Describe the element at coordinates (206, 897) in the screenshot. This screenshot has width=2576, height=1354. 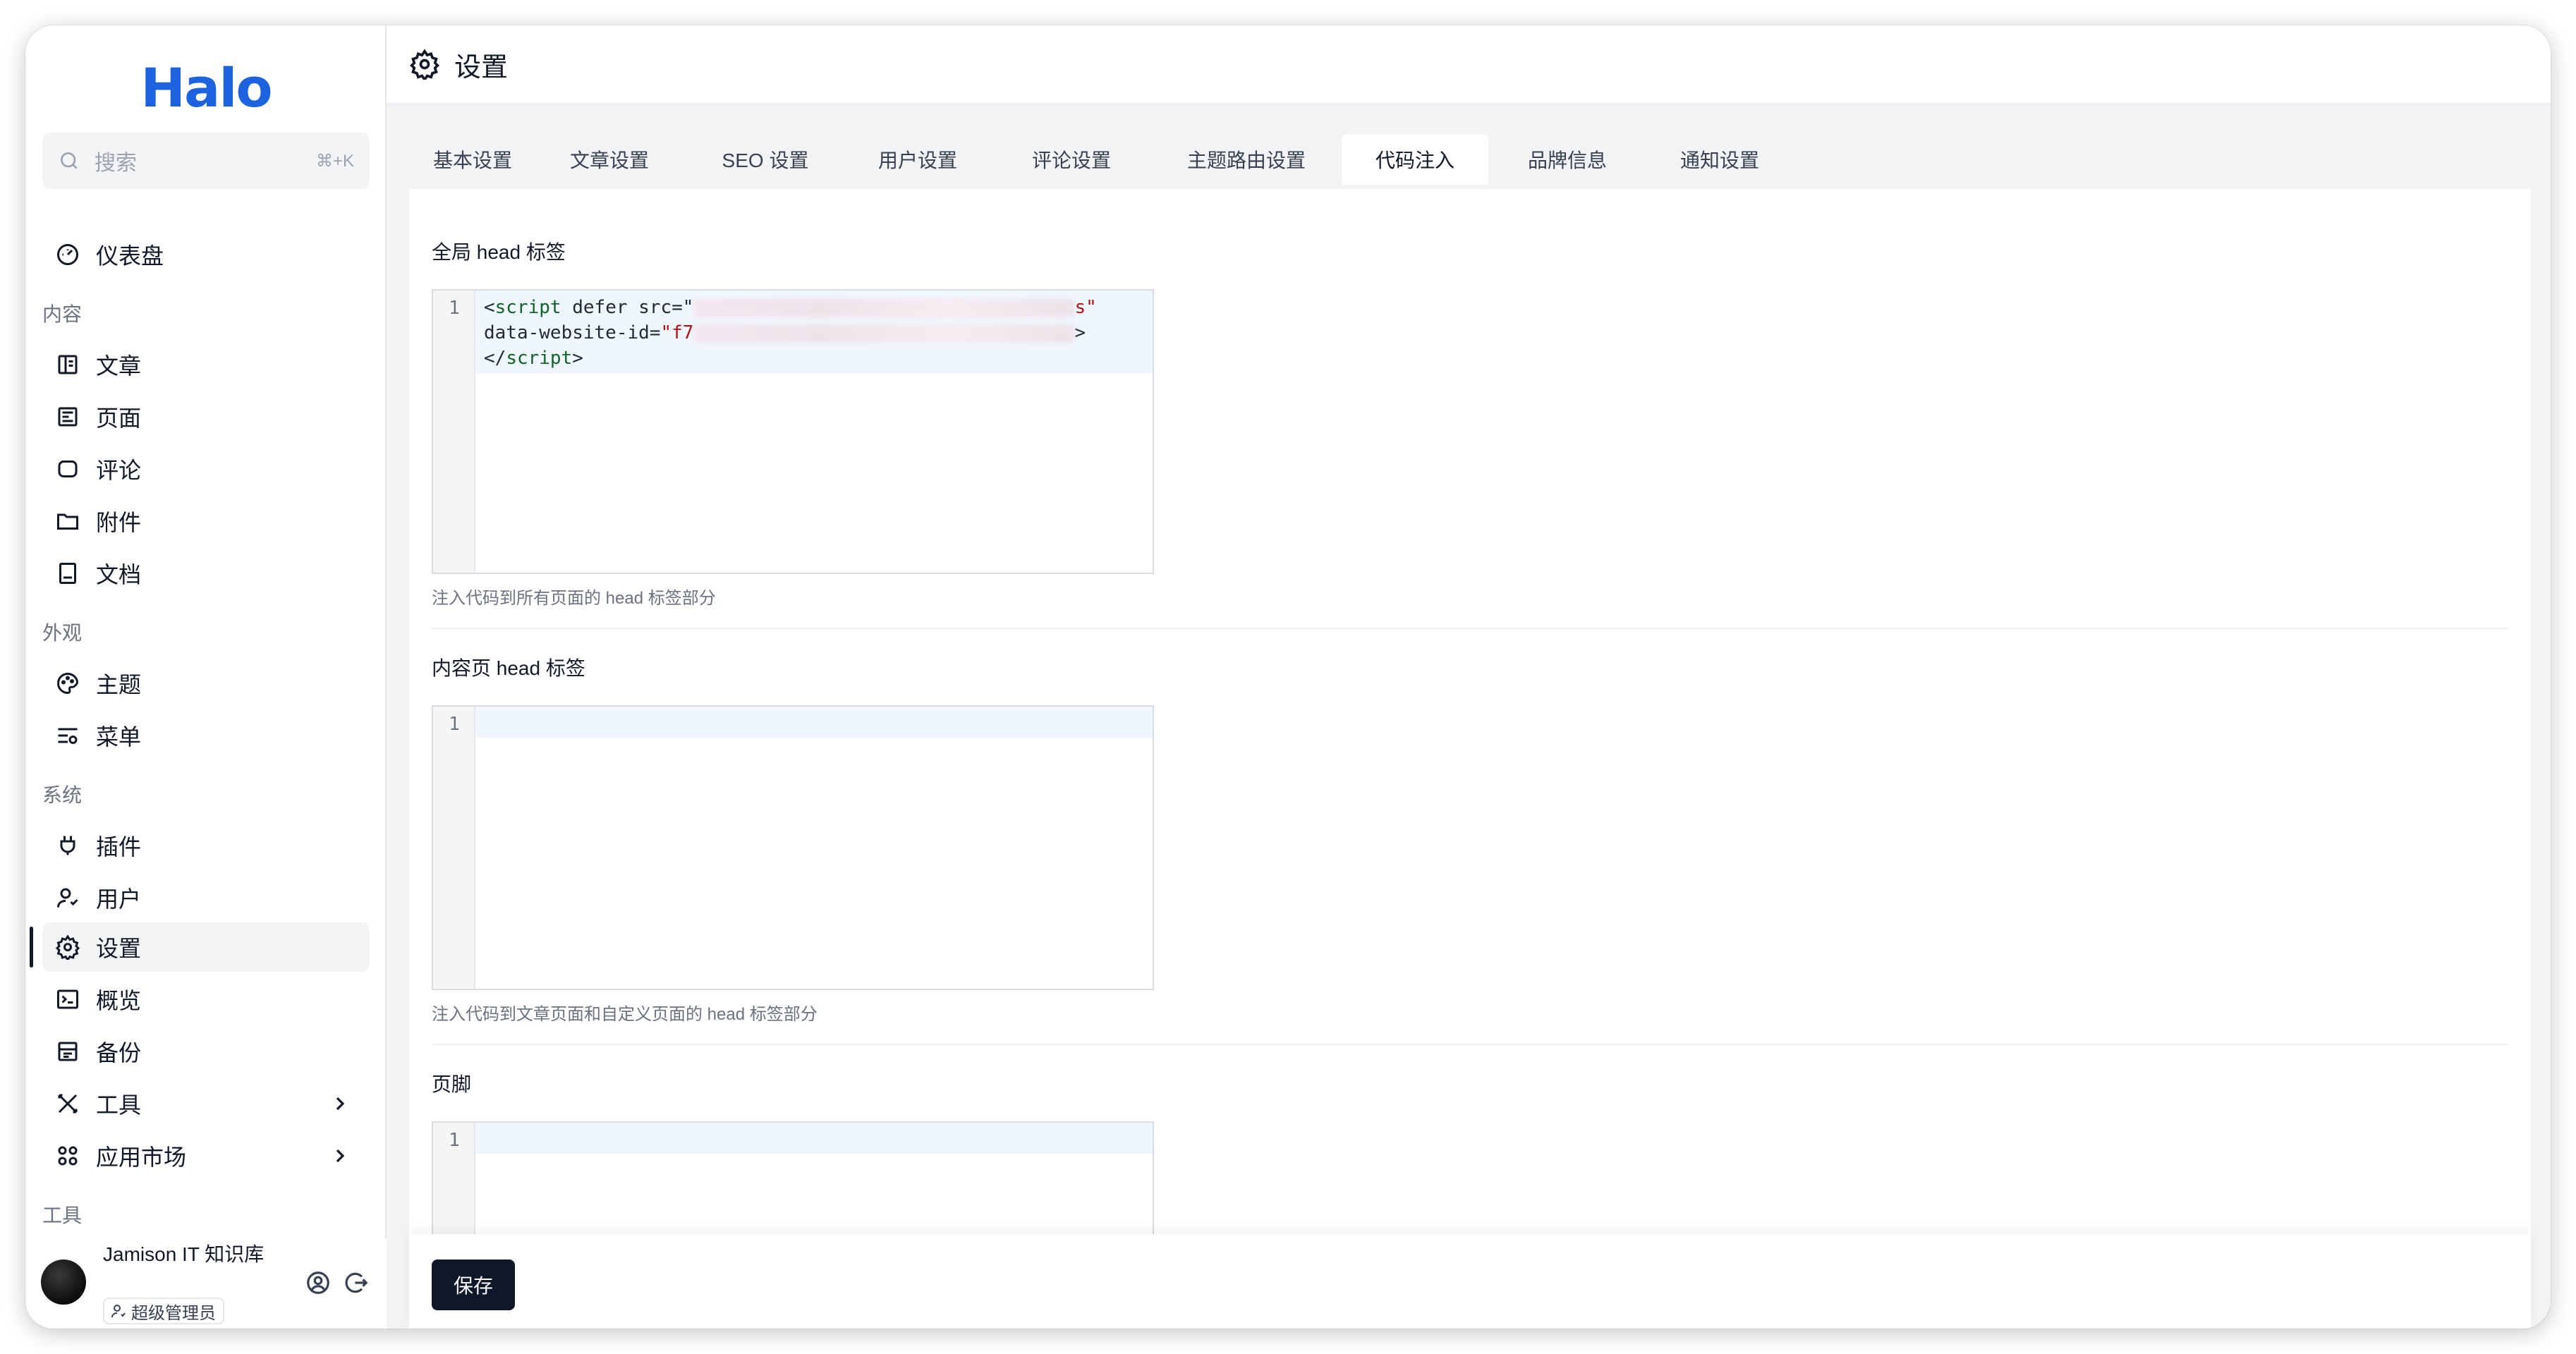
I see `sidebar-item-users: 用户` at that location.